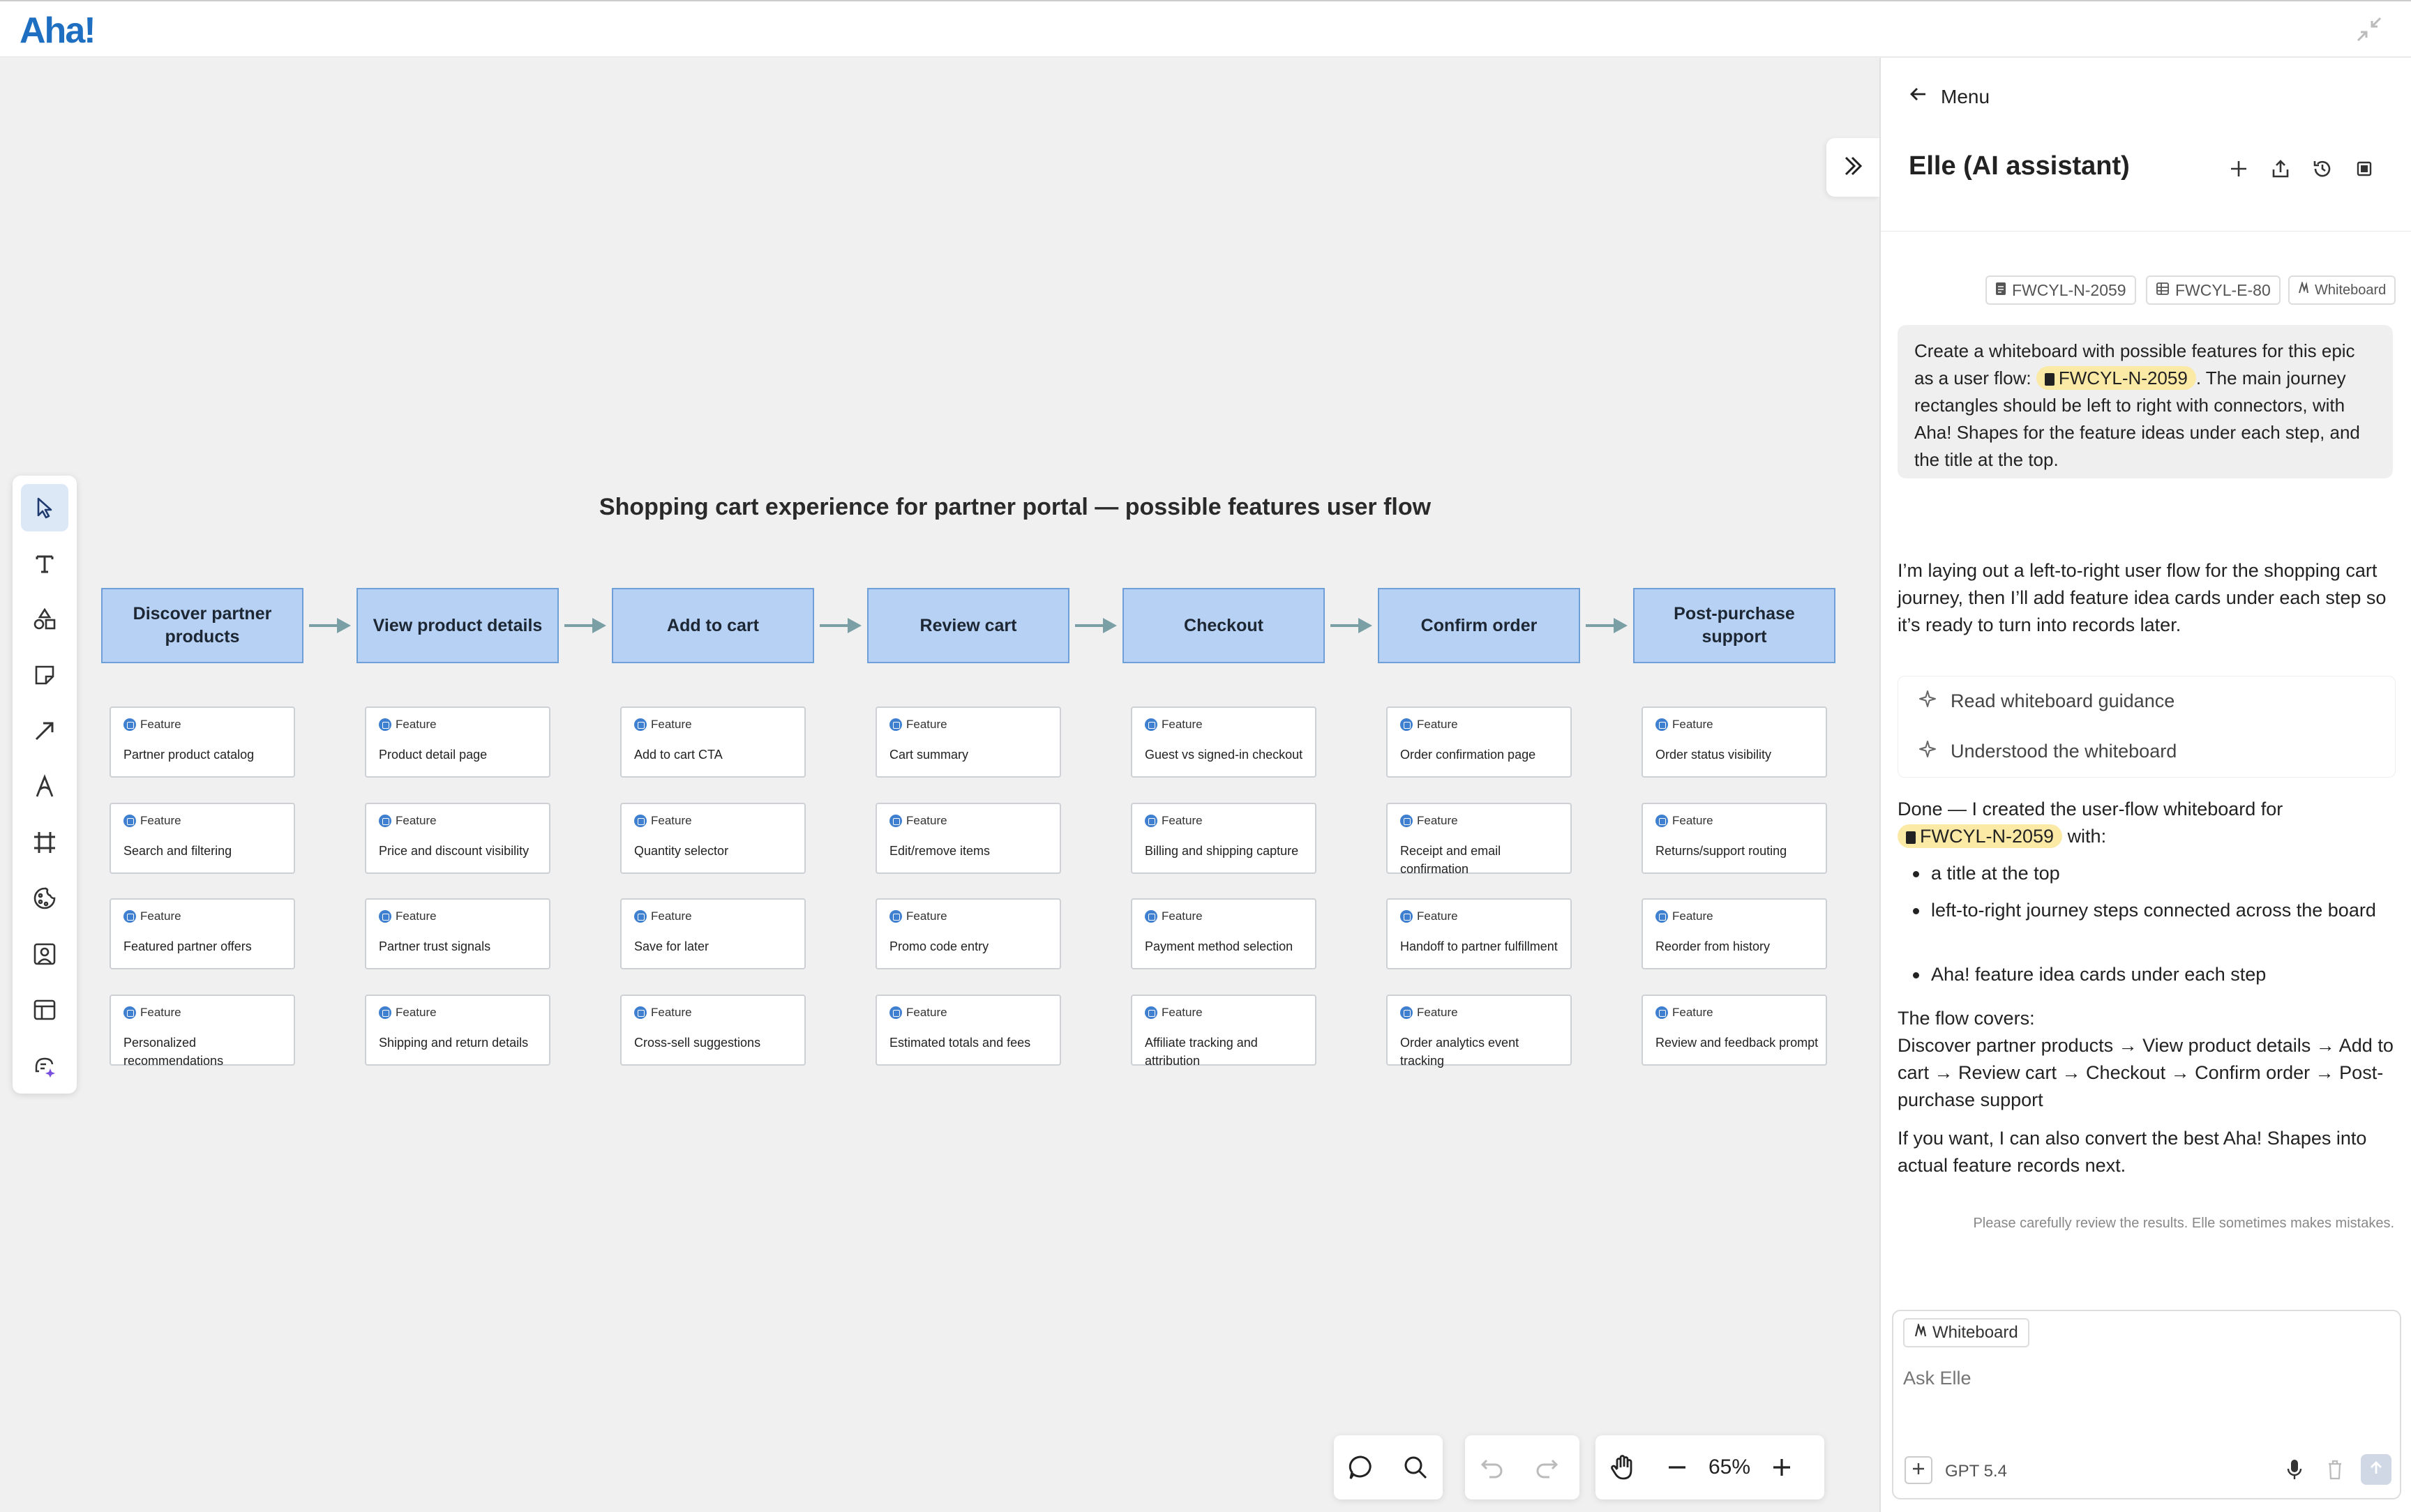 The width and height of the screenshot is (2411, 1512). Describe the element at coordinates (457, 742) in the screenshot. I see `feature-card: Feature Product detail page` at that location.